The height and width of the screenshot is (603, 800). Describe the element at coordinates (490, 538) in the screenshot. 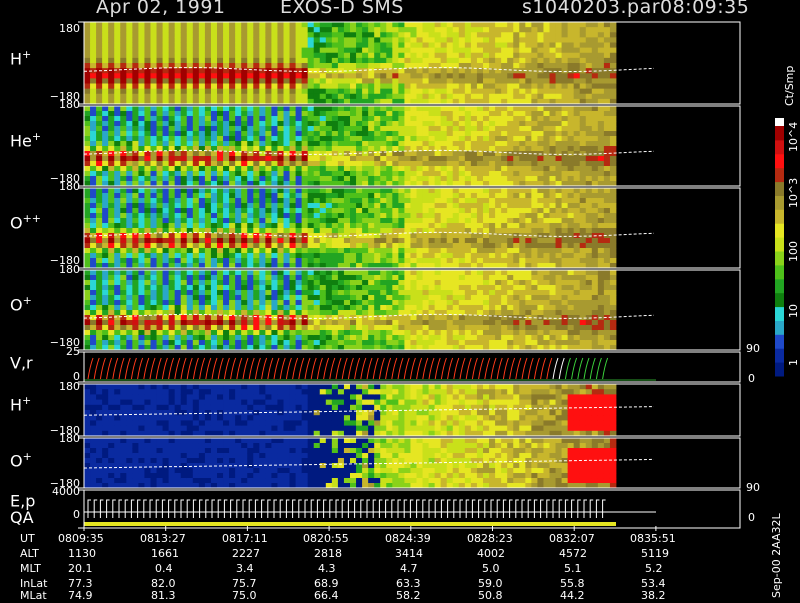

I see `ephemeris-value: 0828:23` at that location.